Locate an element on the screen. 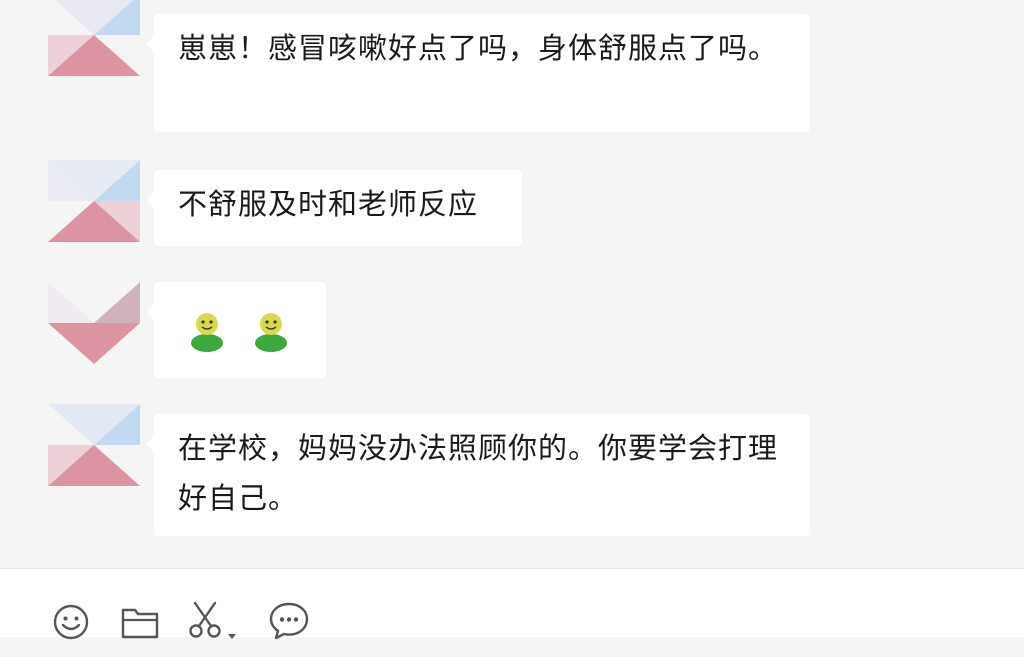 This screenshot has width=1024, height=657. message-text: 在学校，妈妈没办法照顾你的。你要学会打理好自己。 is located at coordinates (478, 473).